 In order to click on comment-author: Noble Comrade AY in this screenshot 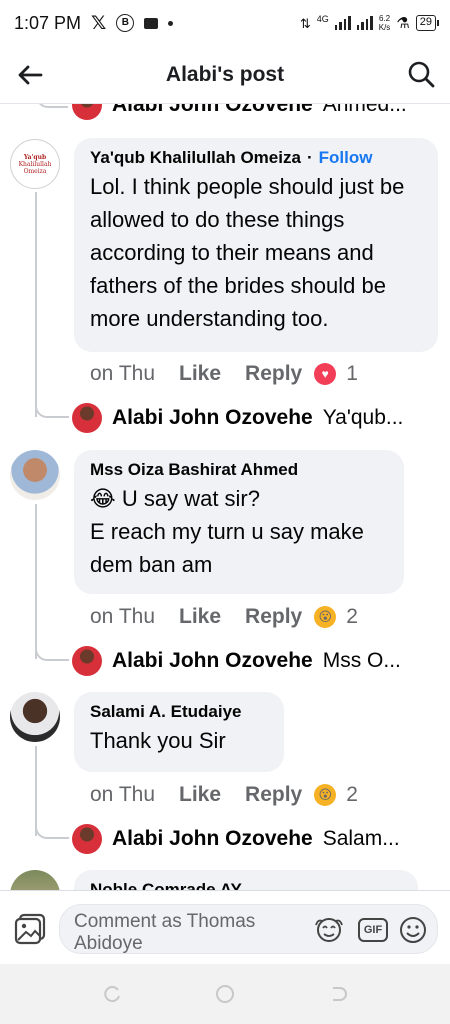, I will do `click(246, 885)`.